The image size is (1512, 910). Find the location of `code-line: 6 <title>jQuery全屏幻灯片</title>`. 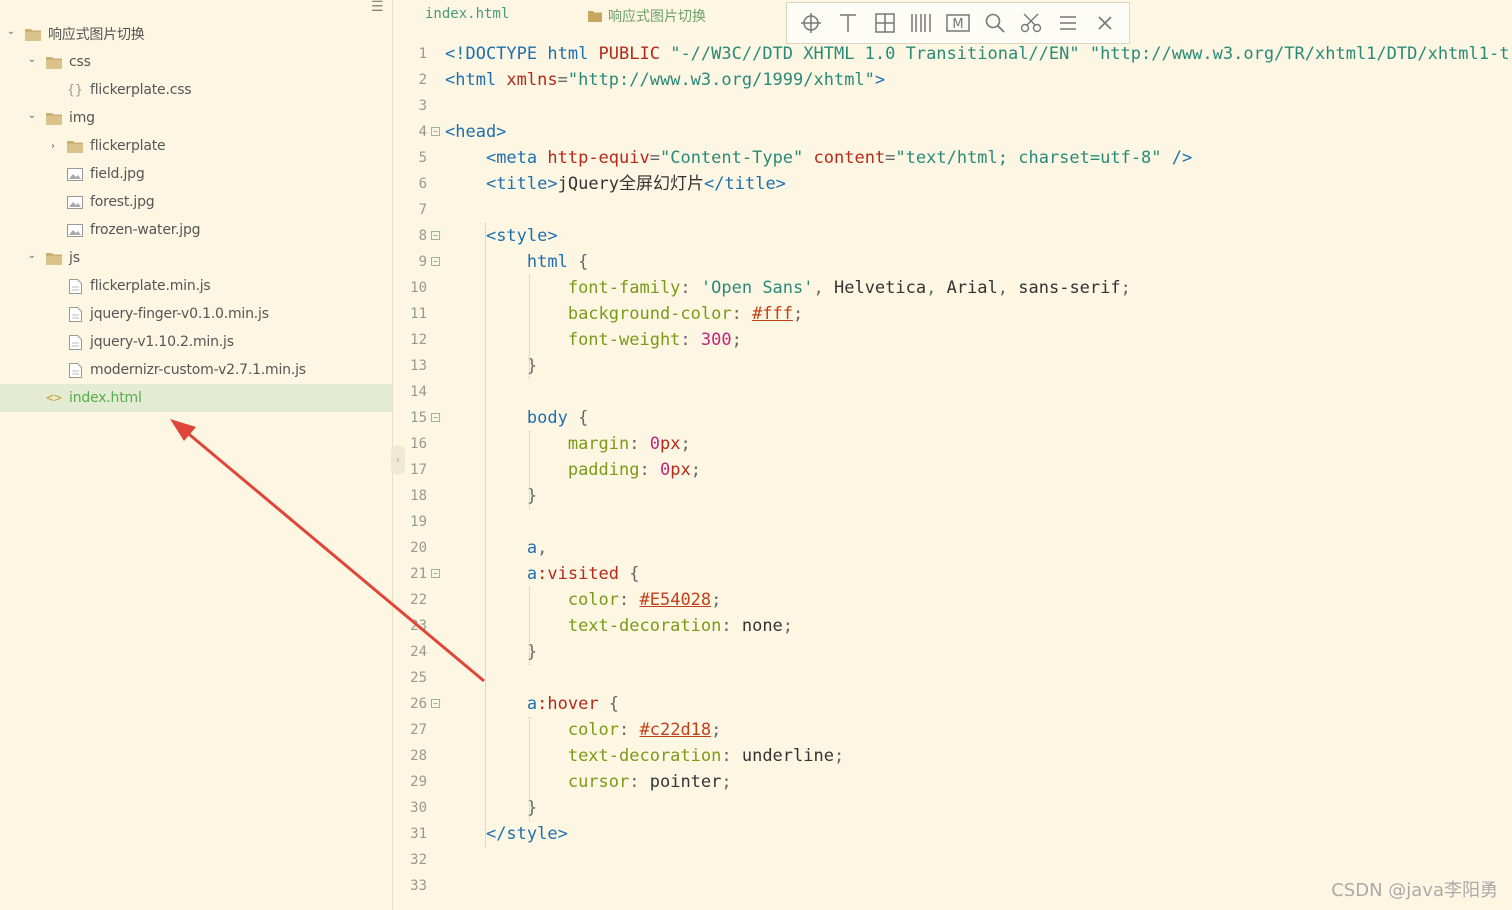

code-line: 6 <title>jQuery全屏幻灯片</title> is located at coordinates (953, 184).